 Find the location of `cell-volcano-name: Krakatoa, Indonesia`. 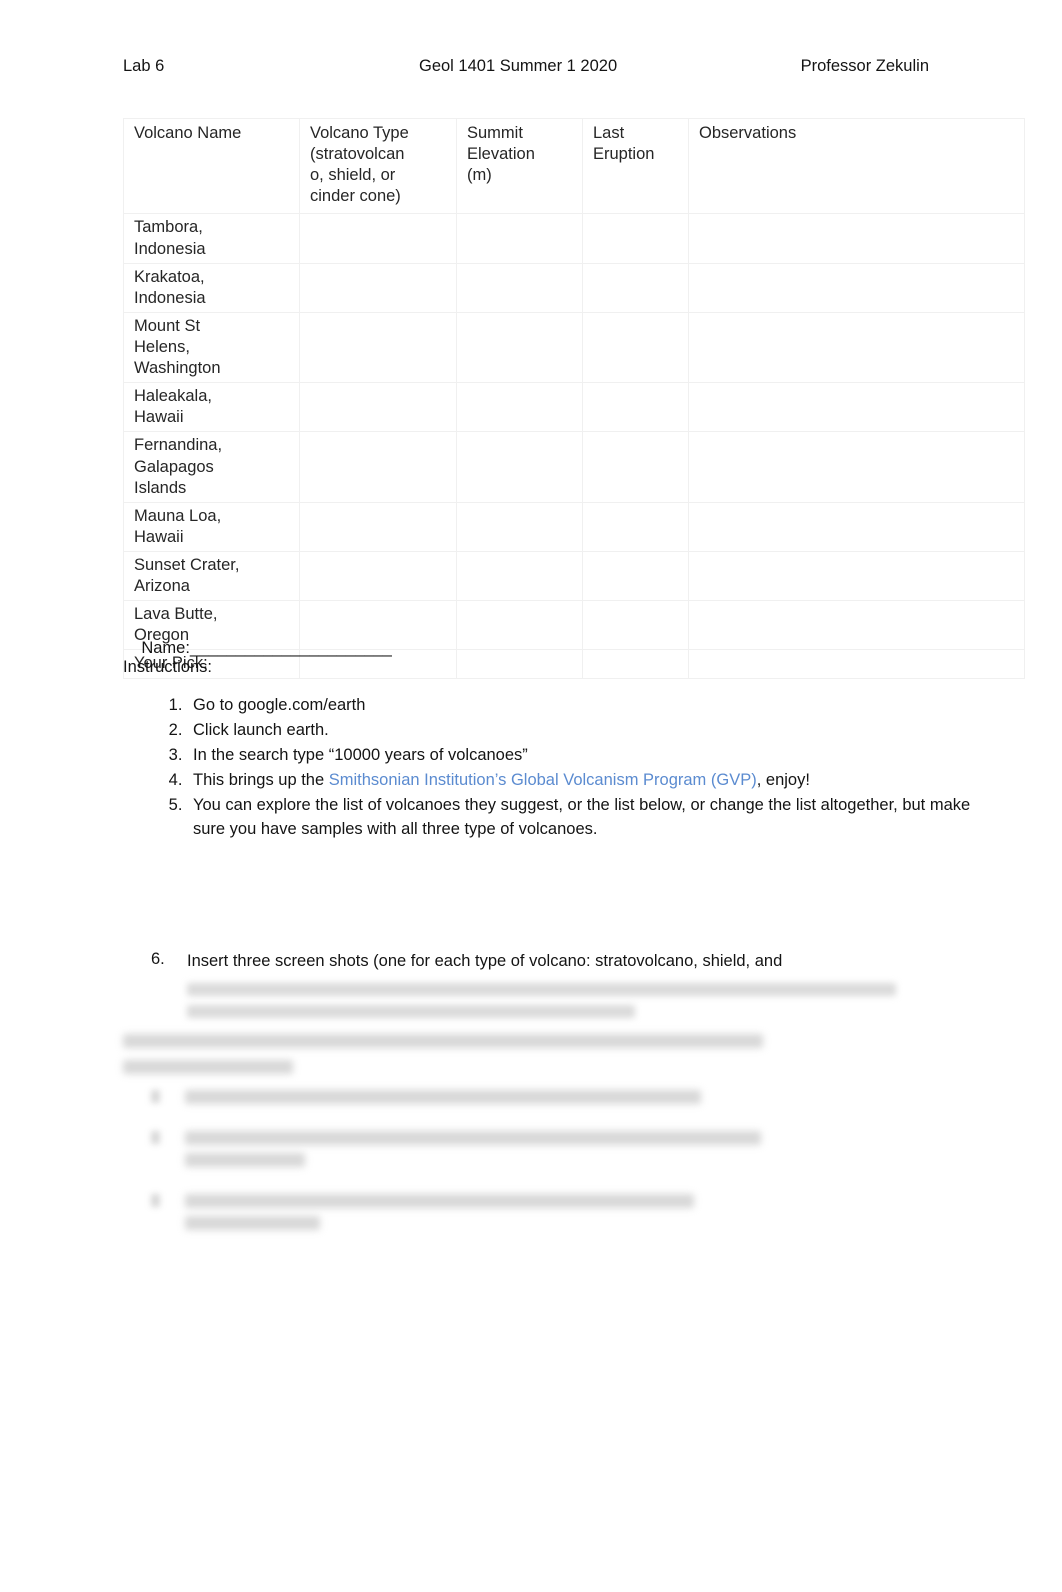

cell-volcano-name: Krakatoa, Indonesia is located at coordinates (211, 287).